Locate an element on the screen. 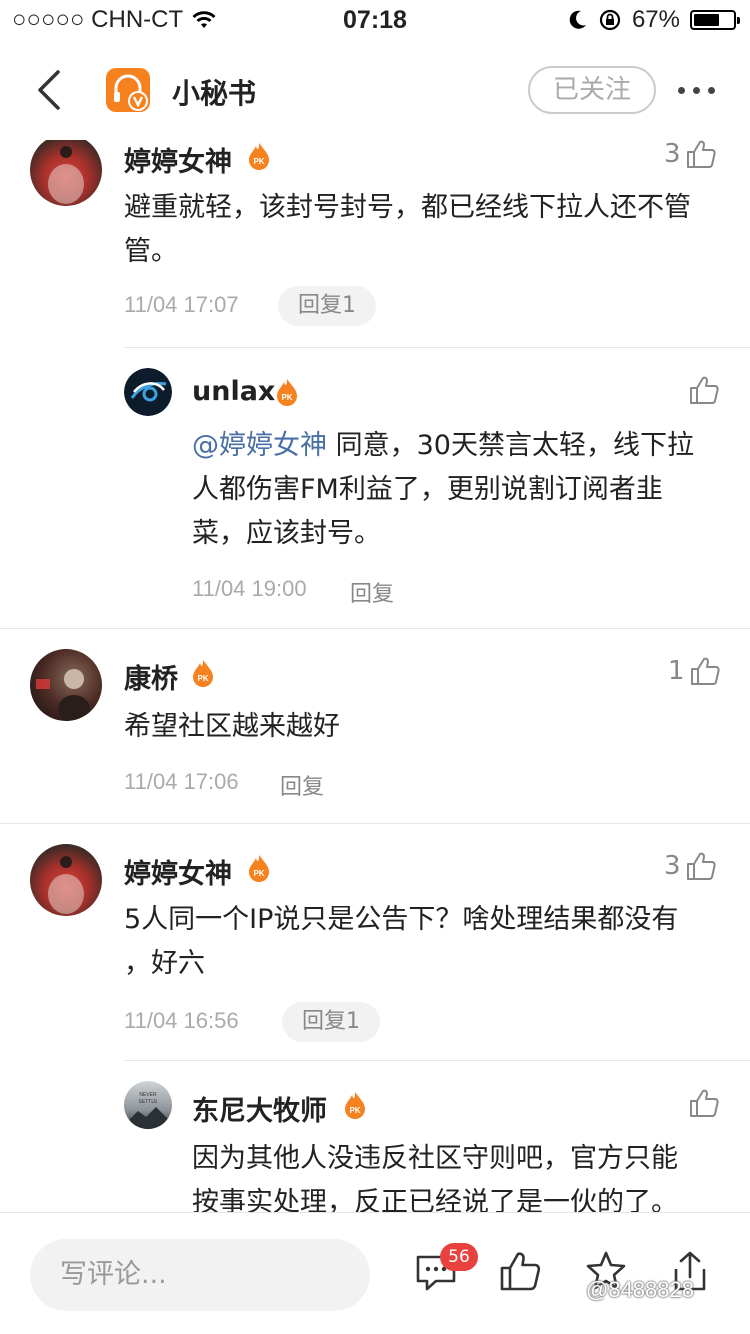 The image size is (750, 1334). comment-username: unlax is located at coordinates (233, 391).